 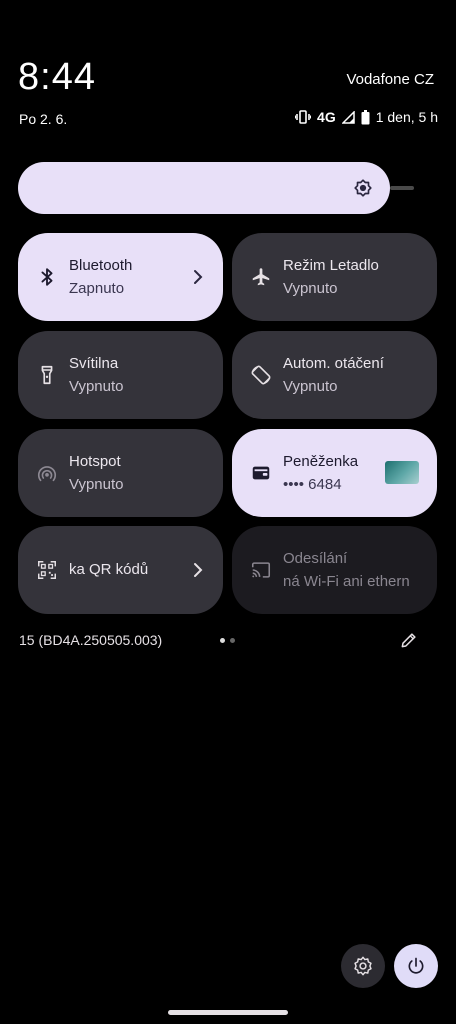 I want to click on tile-bluetooth: Bluetooth Zapnuto, so click(x=120, y=277).